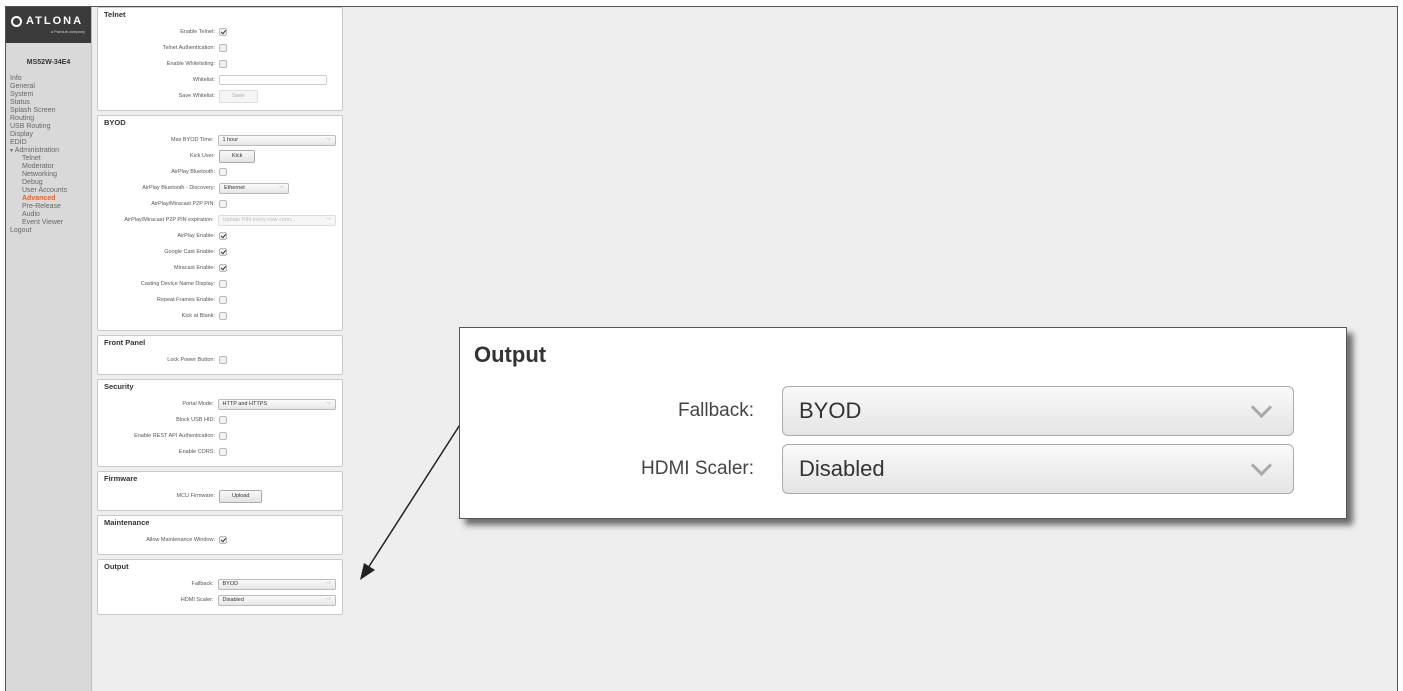  What do you see at coordinates (842, 468) in the screenshot?
I see `zoom-select-value: Disabled` at bounding box center [842, 468].